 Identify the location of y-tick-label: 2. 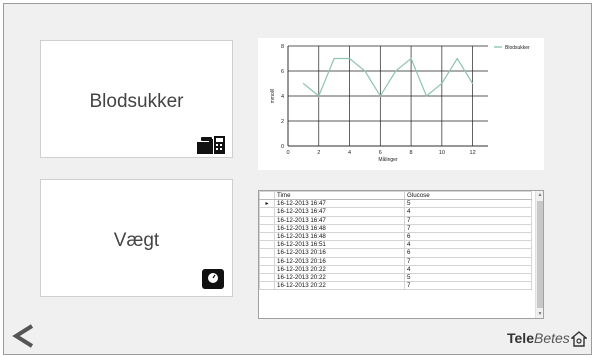
(282, 122).